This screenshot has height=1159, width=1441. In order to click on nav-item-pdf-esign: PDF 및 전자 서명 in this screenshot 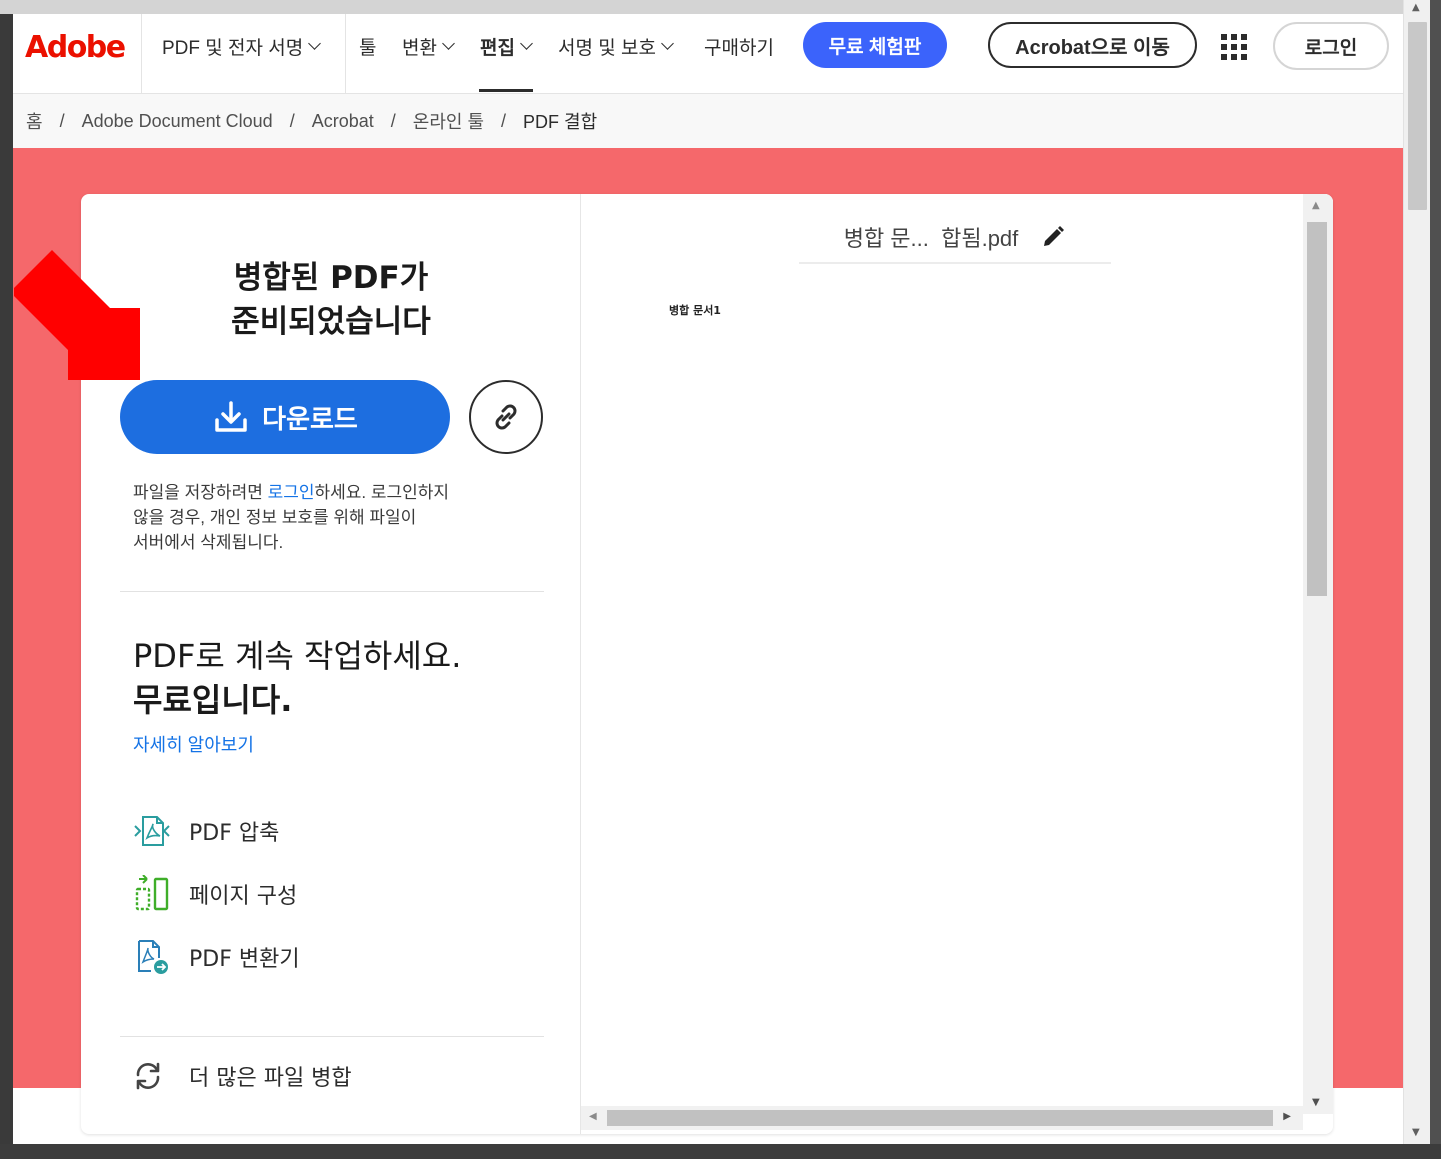, I will do `click(242, 46)`.